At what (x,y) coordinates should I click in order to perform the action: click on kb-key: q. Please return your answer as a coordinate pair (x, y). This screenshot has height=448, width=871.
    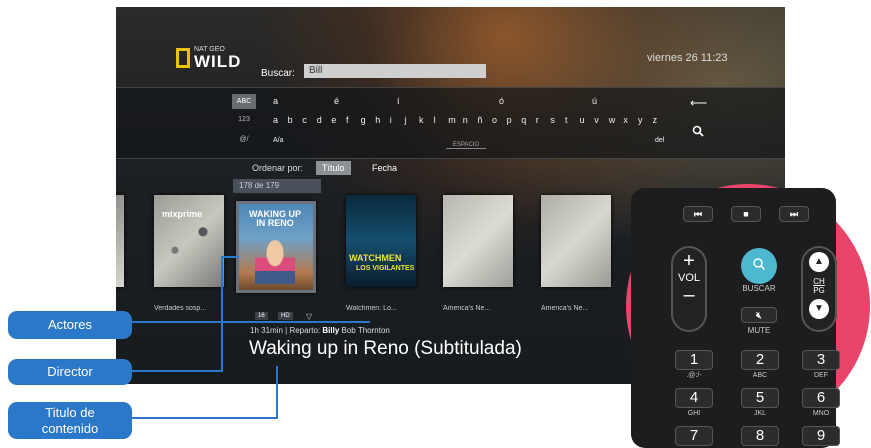
    Looking at the image, I should click on (523, 120).